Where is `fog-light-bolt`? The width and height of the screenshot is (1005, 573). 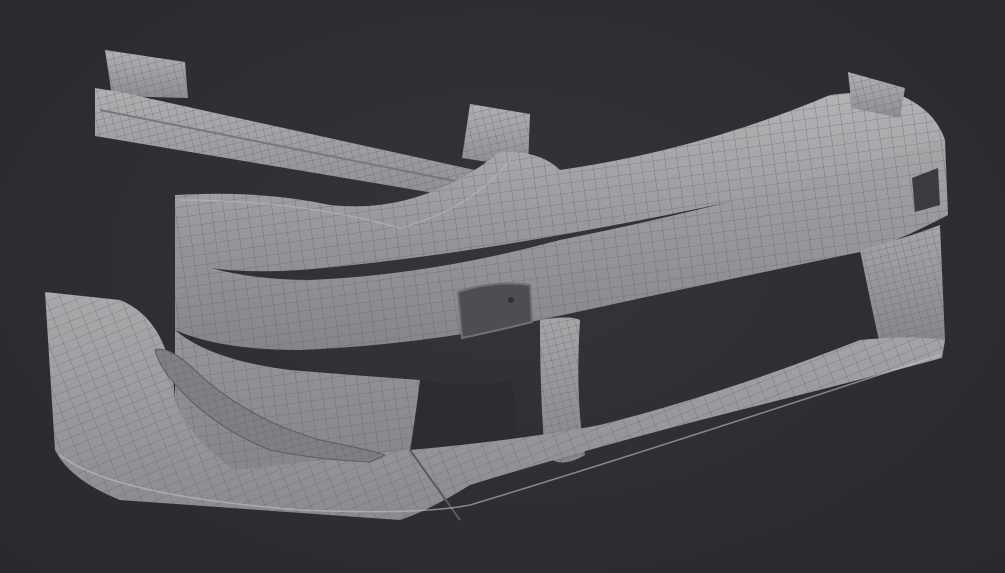 fog-light-bolt is located at coordinates (511, 300).